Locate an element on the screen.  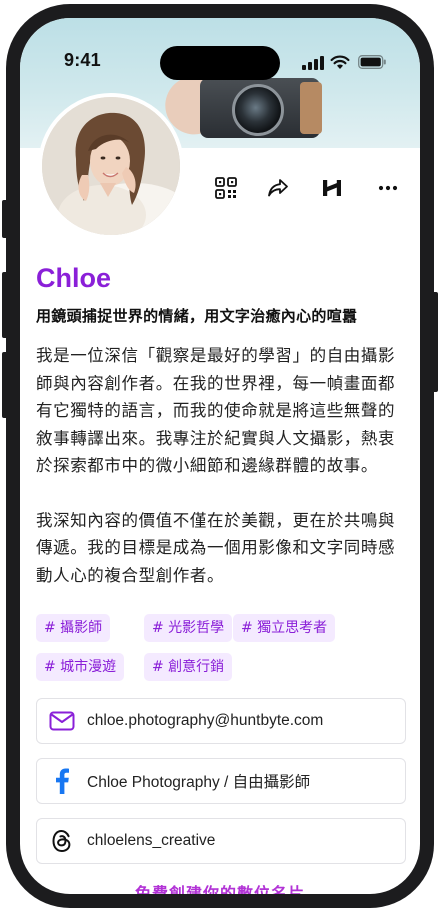
brand-logo-icon is located at coordinates (332, 188).